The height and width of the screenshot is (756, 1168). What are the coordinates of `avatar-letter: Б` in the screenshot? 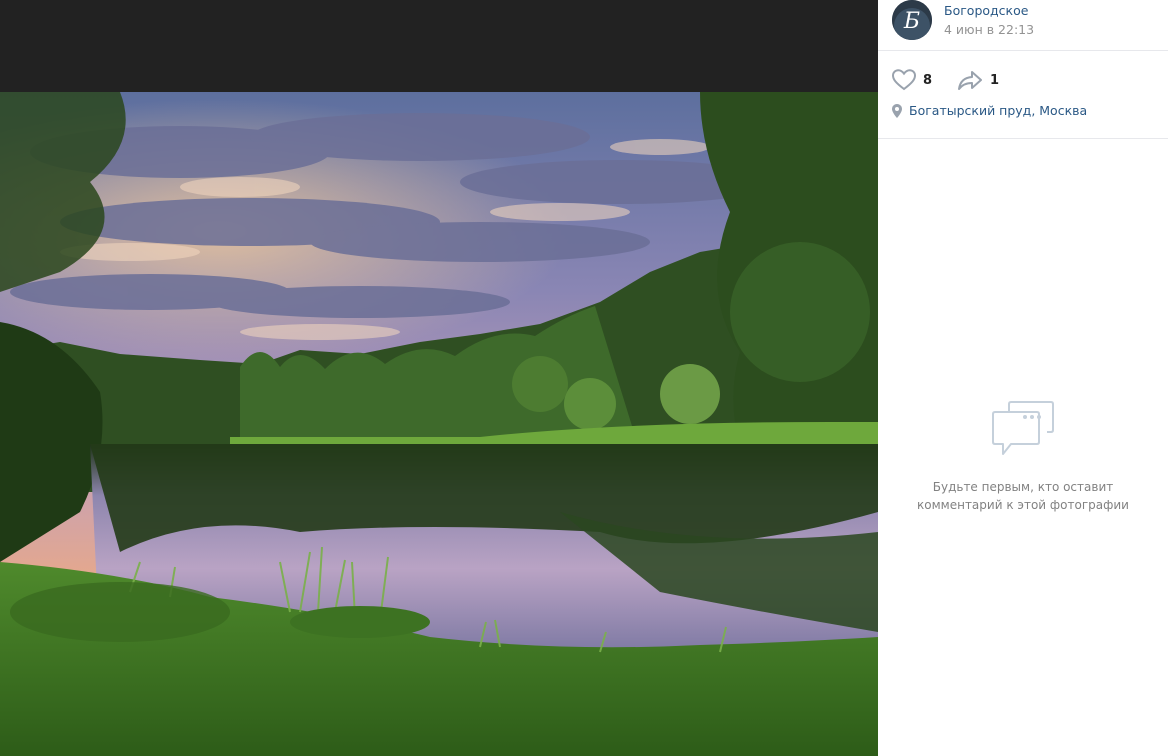 It's located at (911, 21).